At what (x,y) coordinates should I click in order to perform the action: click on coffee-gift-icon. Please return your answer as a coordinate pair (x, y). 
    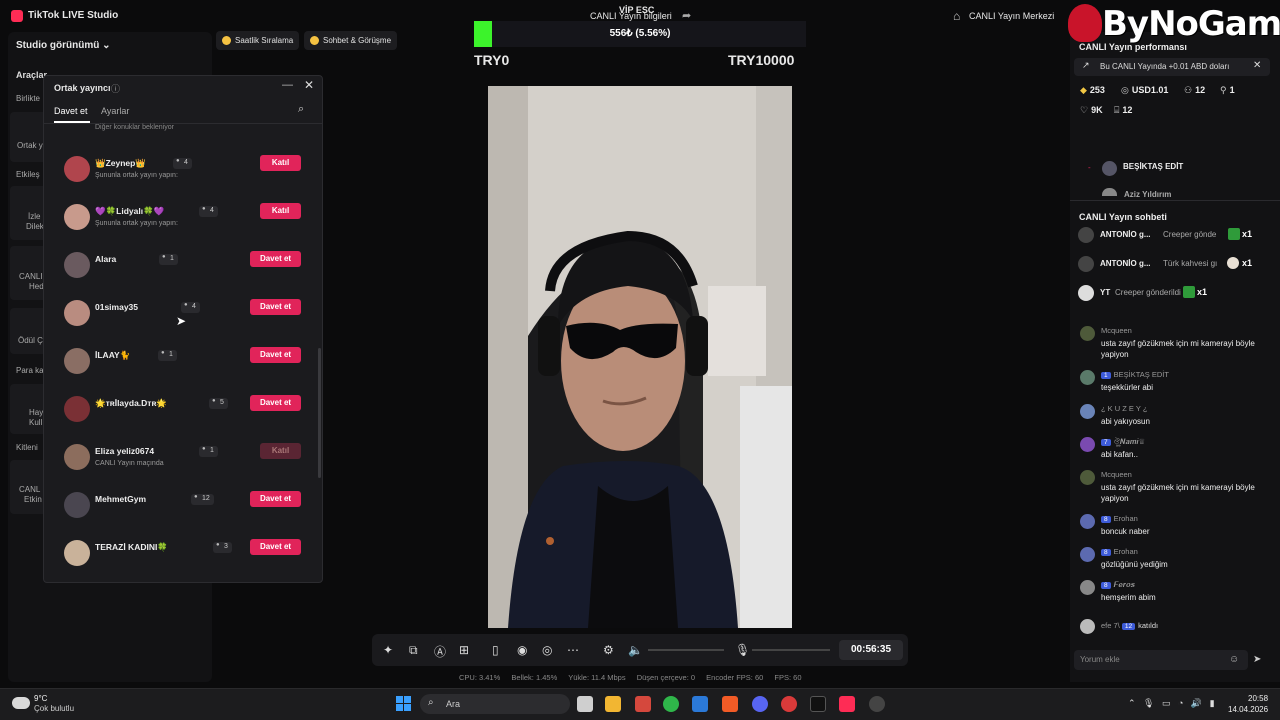
    Looking at the image, I should click on (1233, 263).